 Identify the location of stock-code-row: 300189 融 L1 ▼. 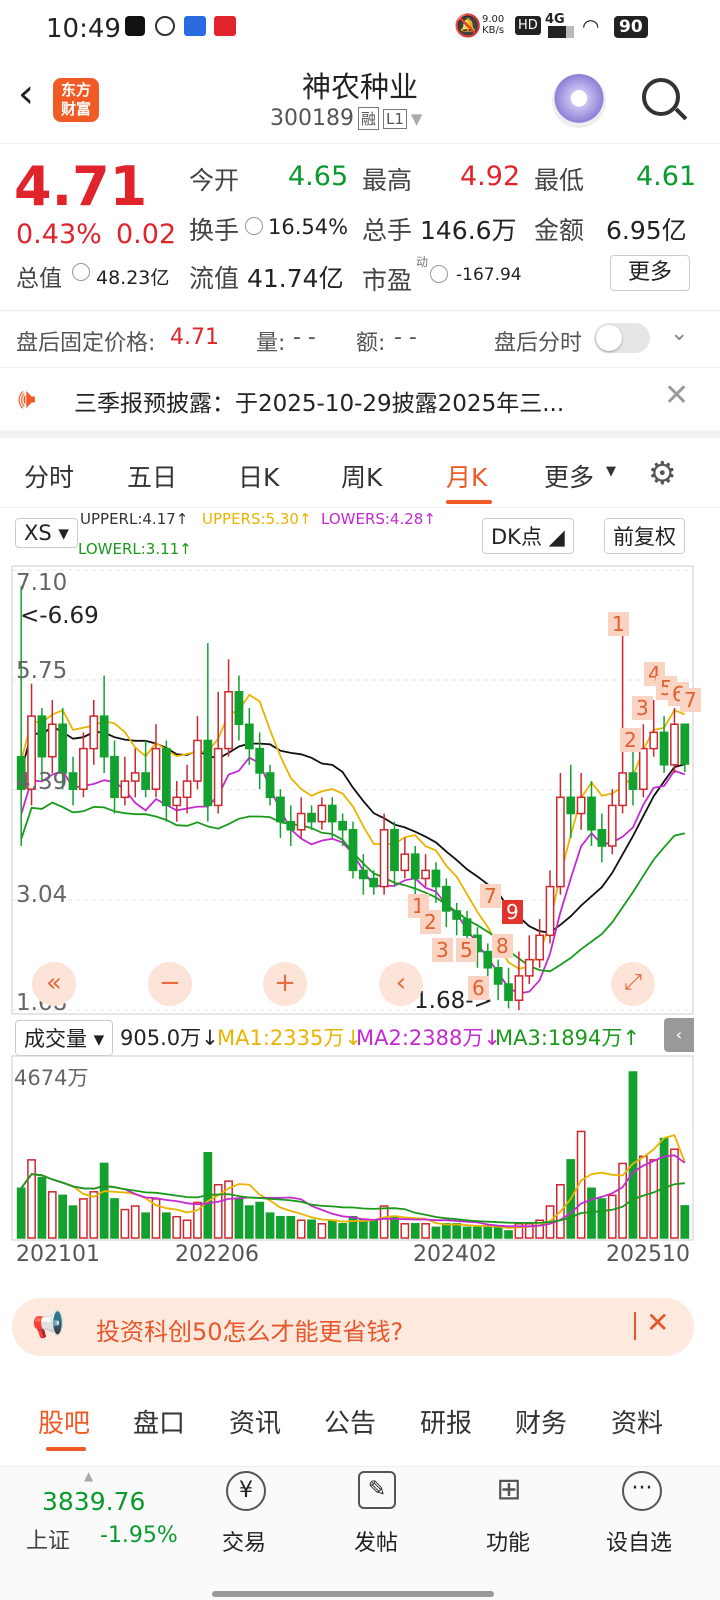
(346, 118).